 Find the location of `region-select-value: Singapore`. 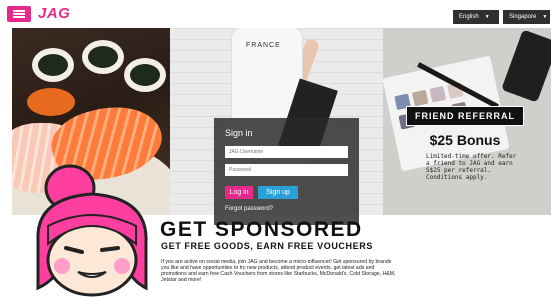

region-select-value: Singapore is located at coordinates (523, 17).